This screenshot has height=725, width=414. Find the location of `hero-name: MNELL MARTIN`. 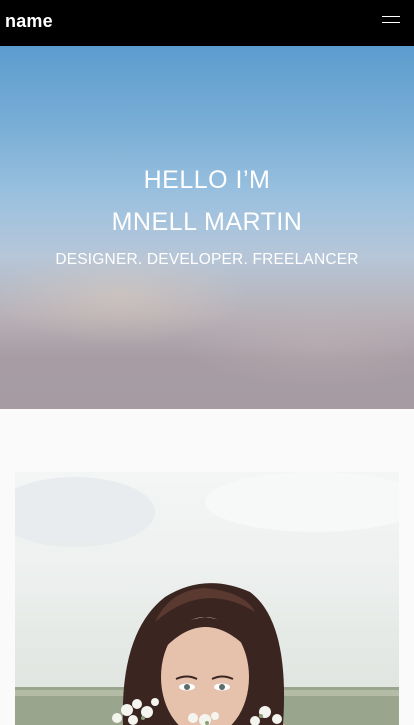

hero-name: MNELL MARTIN is located at coordinates (207, 222).